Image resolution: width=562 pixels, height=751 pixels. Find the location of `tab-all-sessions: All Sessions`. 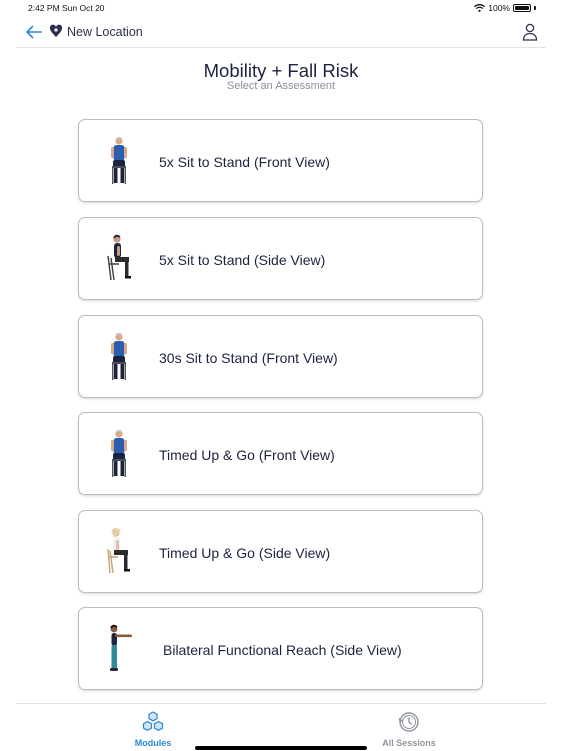

tab-all-sessions: All Sessions is located at coordinates (409, 729).